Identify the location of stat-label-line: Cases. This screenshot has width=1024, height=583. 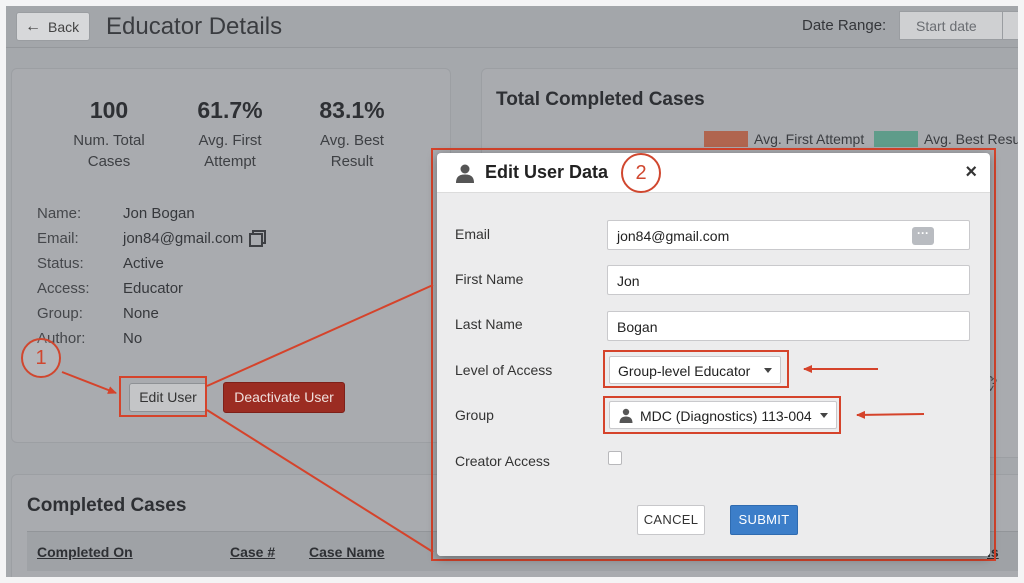
(109, 161).